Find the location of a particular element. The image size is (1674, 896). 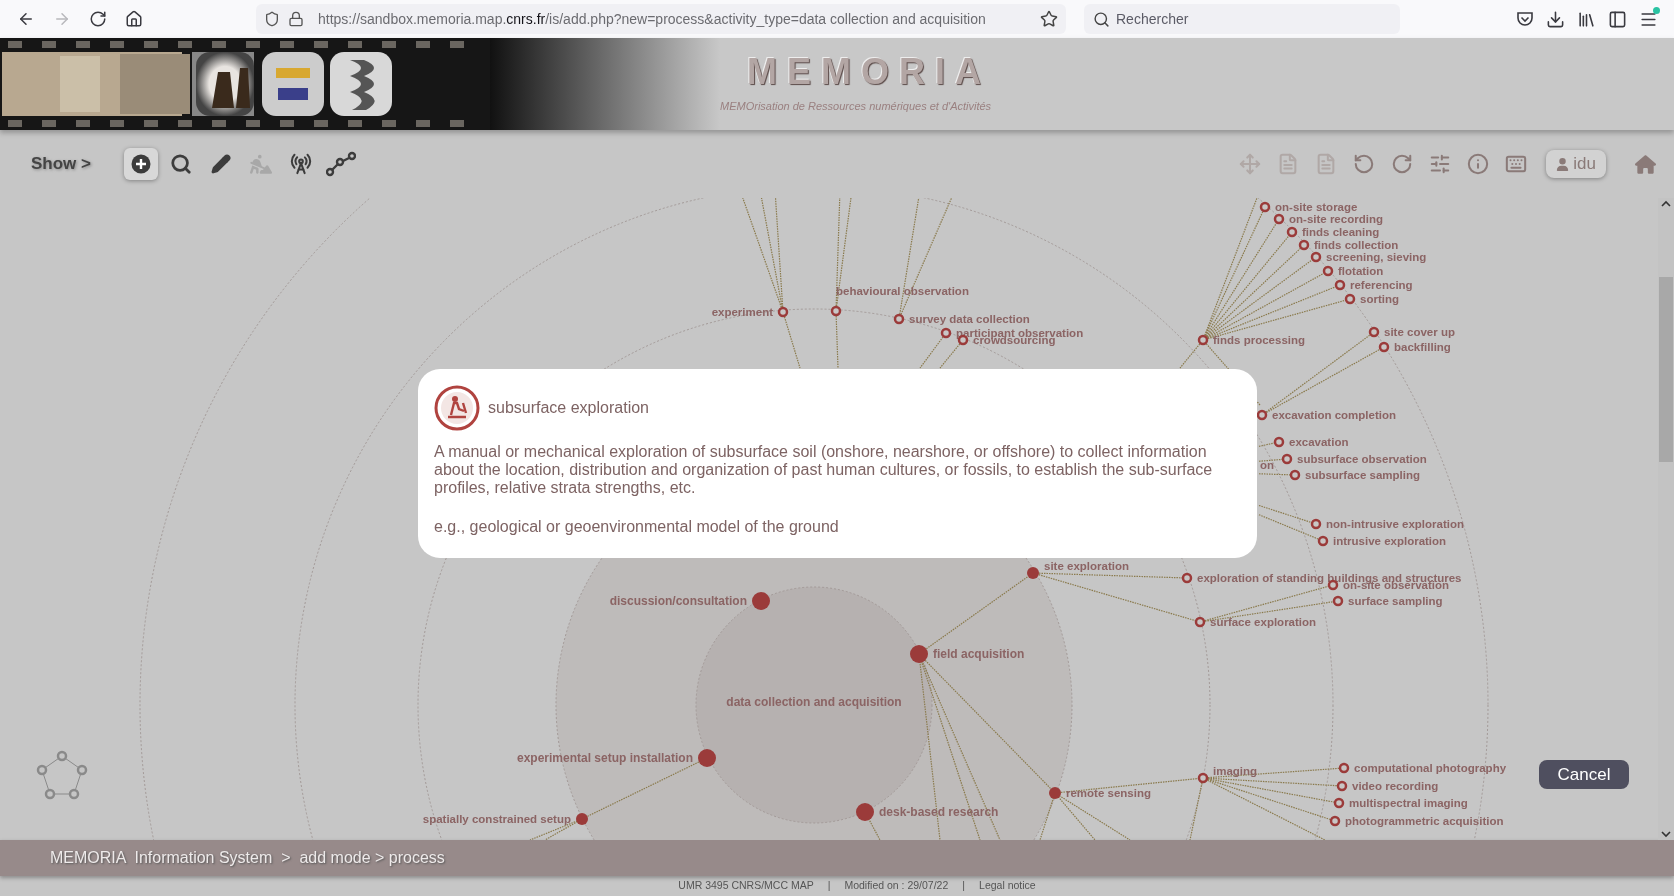

bookmark-star-icon is located at coordinates (1049, 19).